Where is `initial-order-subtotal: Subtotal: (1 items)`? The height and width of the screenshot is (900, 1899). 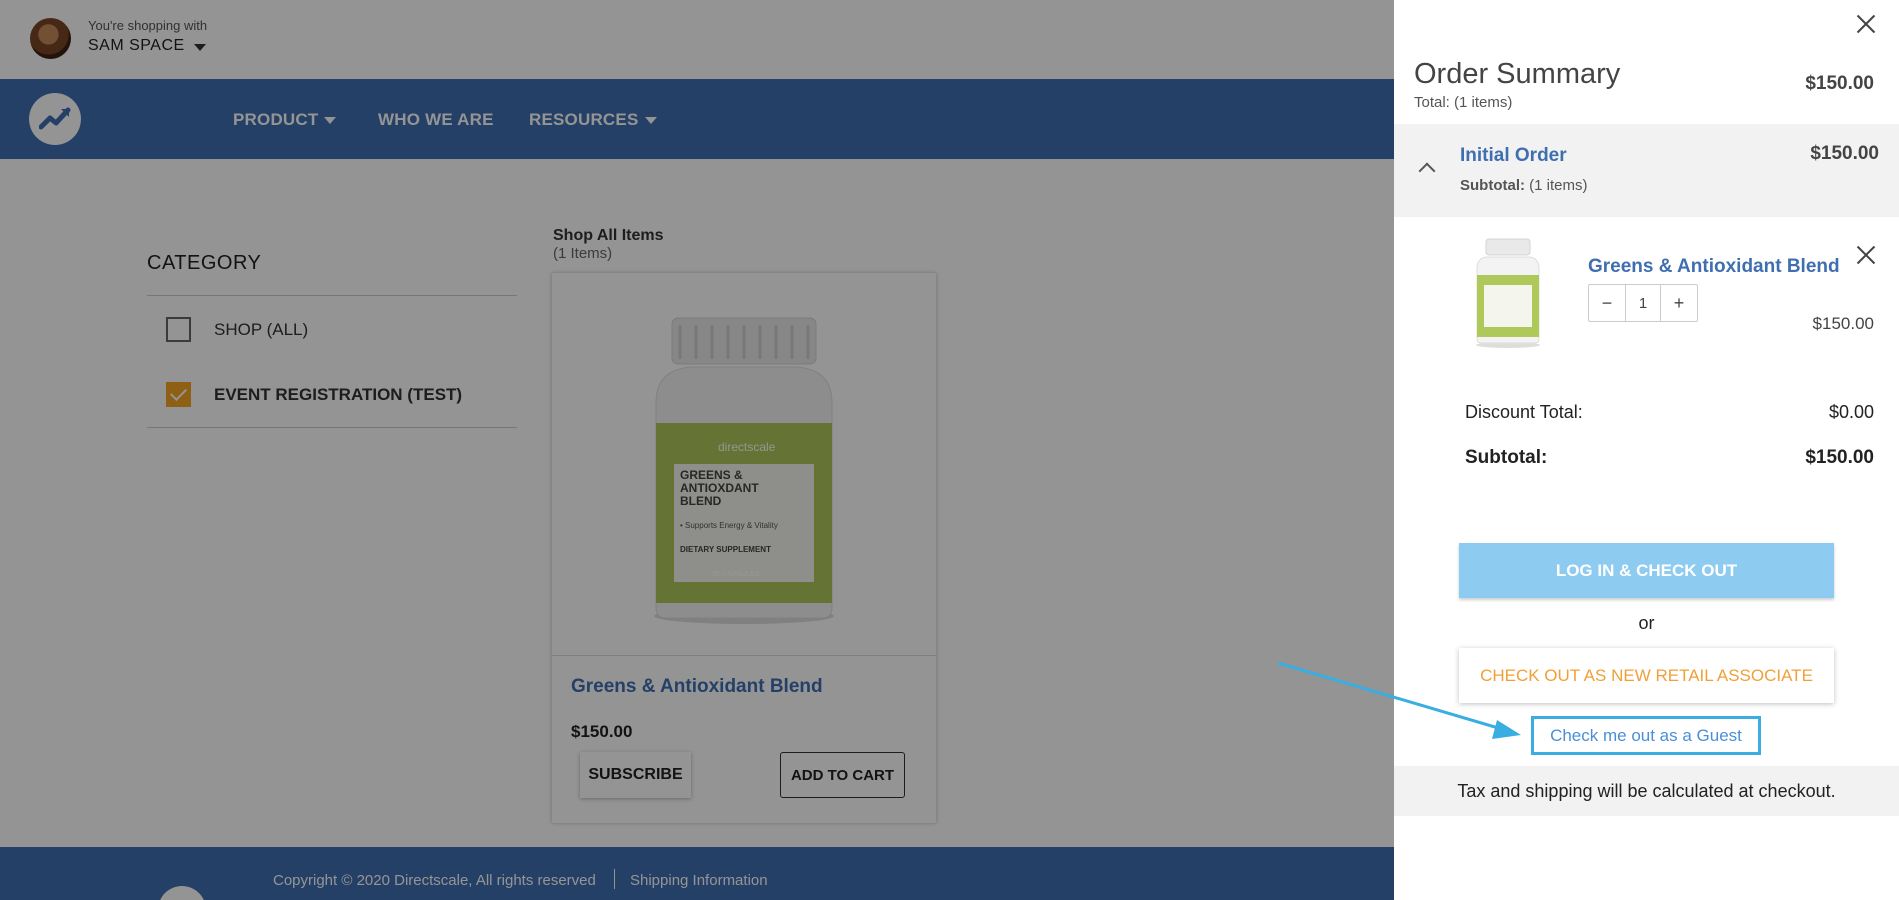 initial-order-subtotal: Subtotal: (1 items) is located at coordinates (1524, 185).